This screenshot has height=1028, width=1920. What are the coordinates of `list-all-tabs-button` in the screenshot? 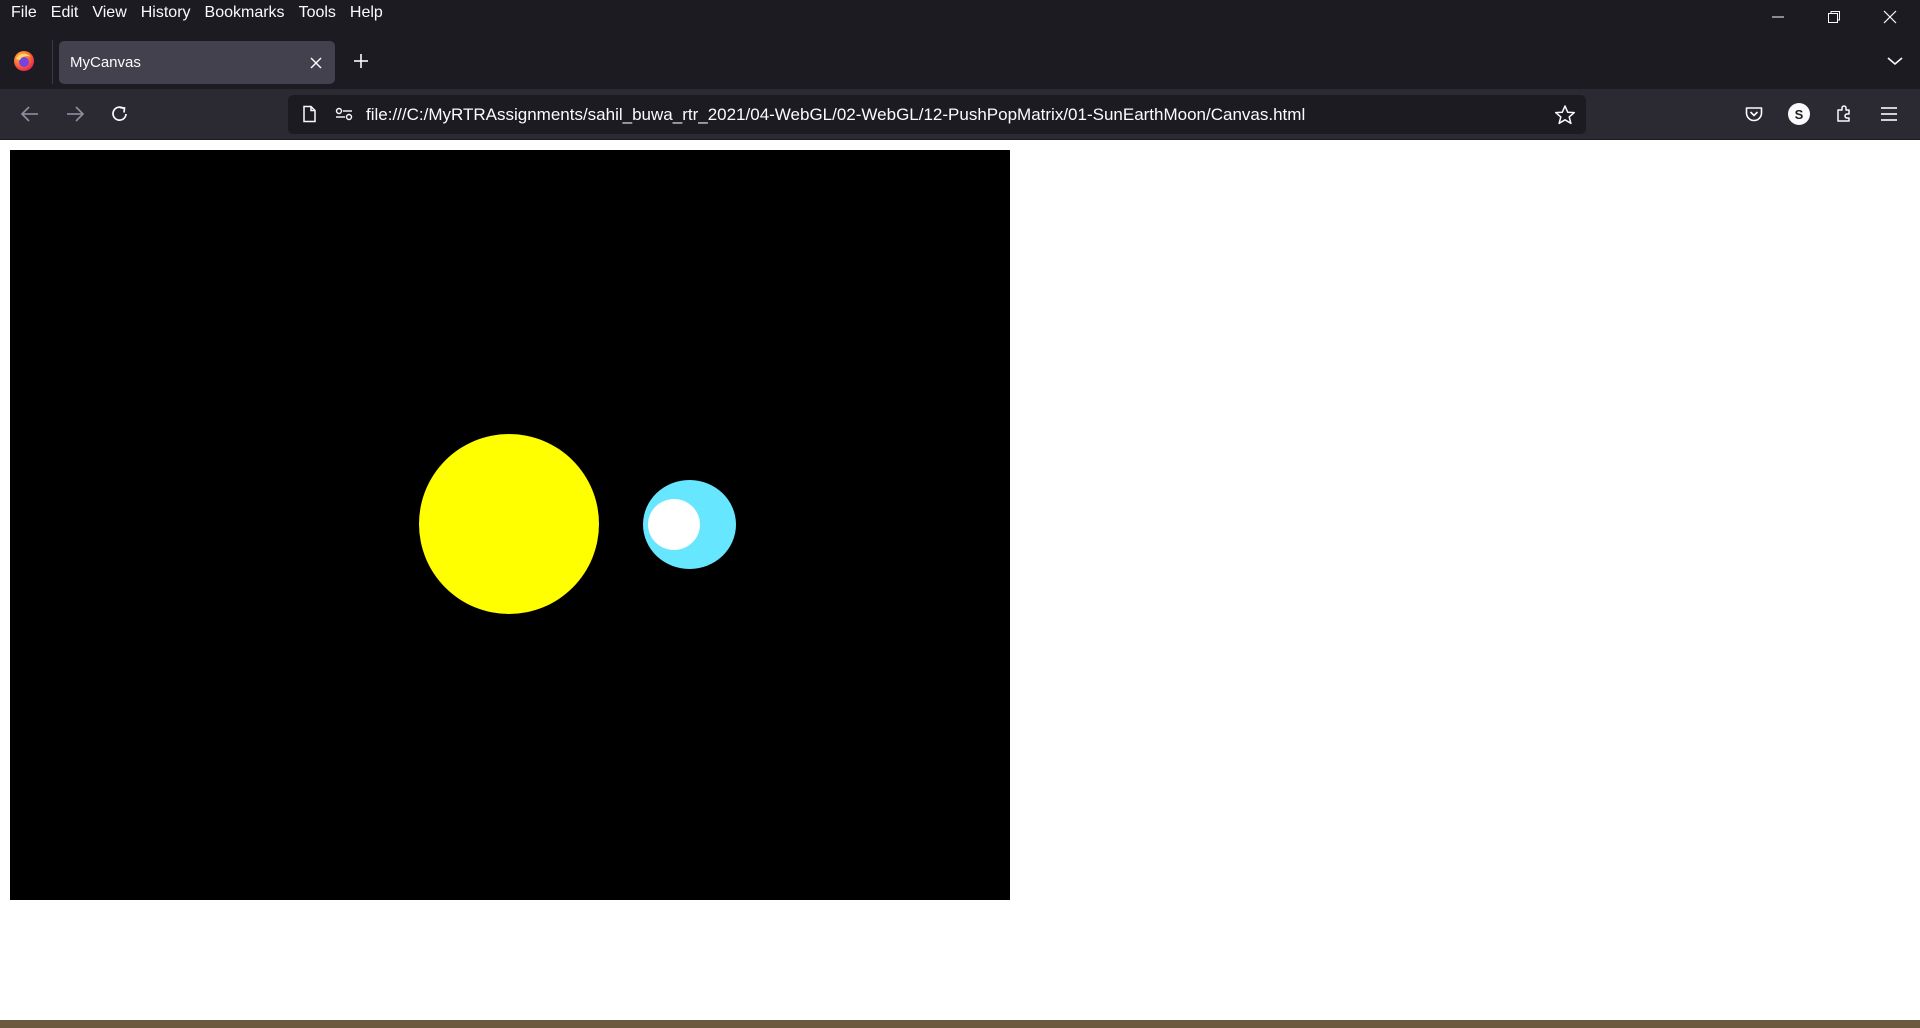 It's located at (1895, 61).